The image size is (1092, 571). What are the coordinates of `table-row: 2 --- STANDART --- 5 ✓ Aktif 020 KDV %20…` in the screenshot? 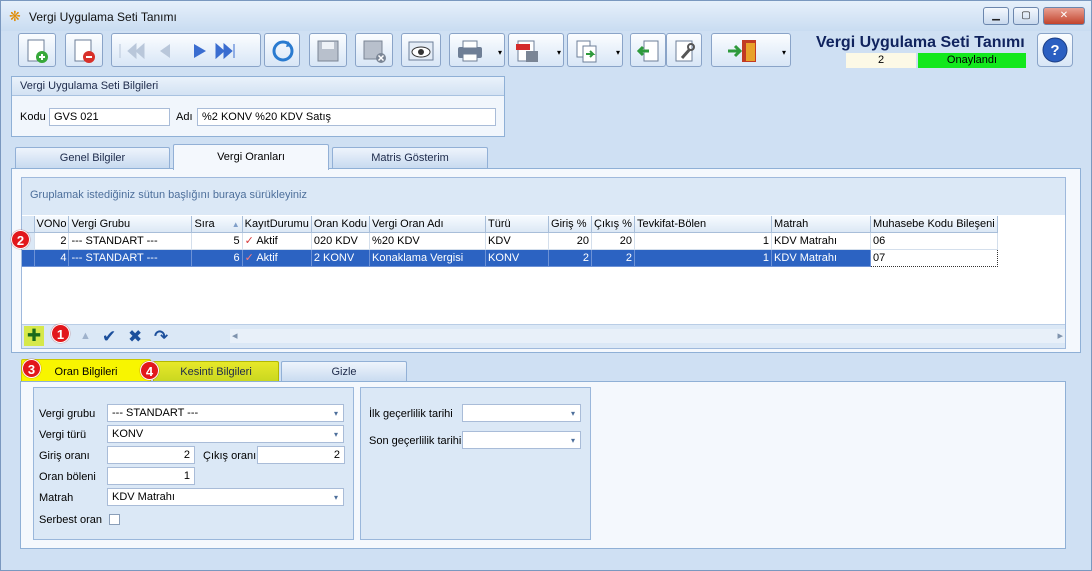 It's located at (510, 241).